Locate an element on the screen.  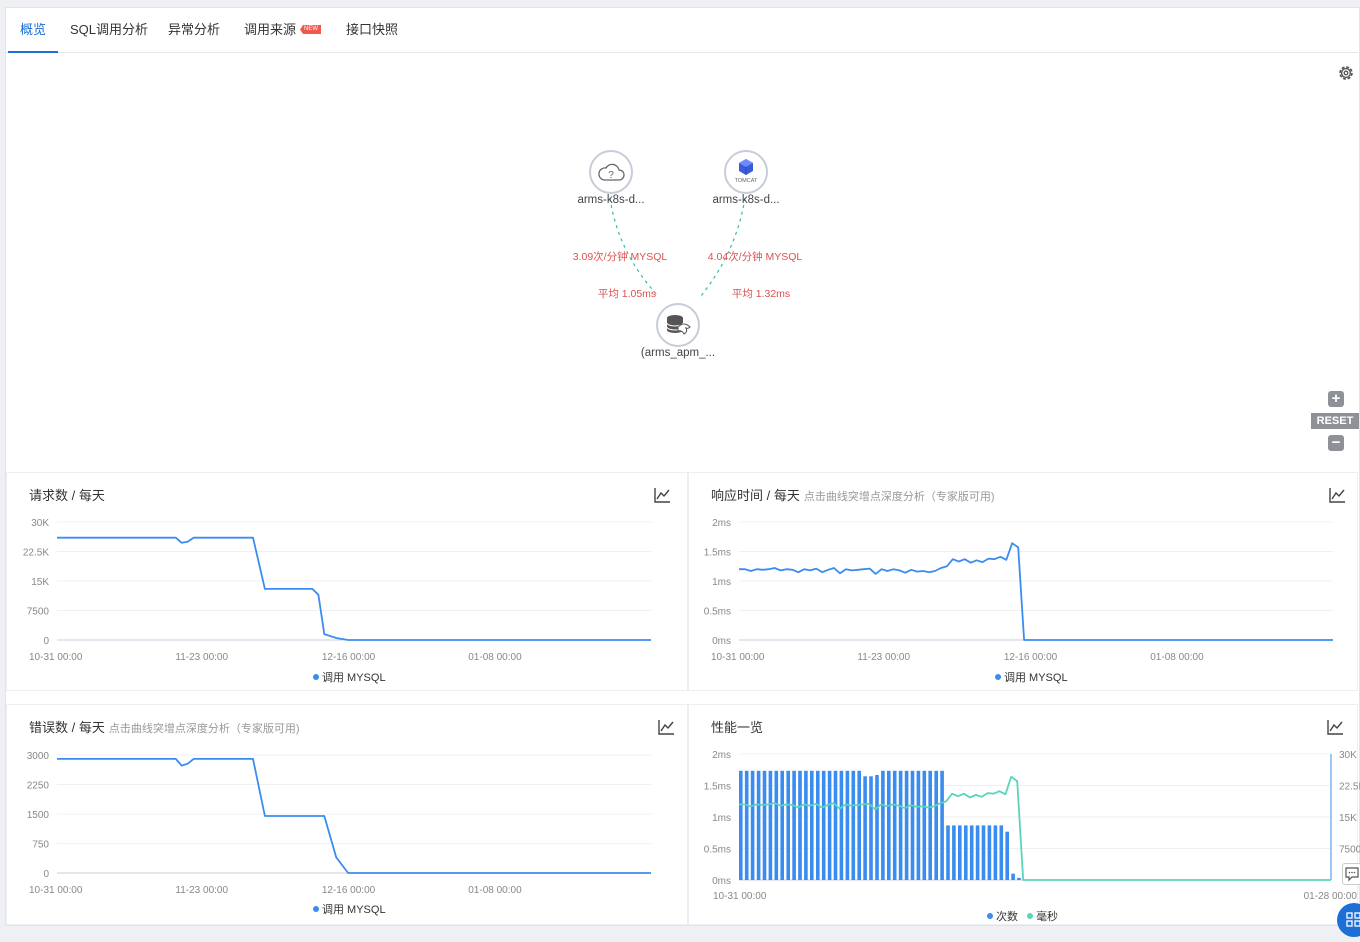
topology-edges is located at coordinates (677, 247).